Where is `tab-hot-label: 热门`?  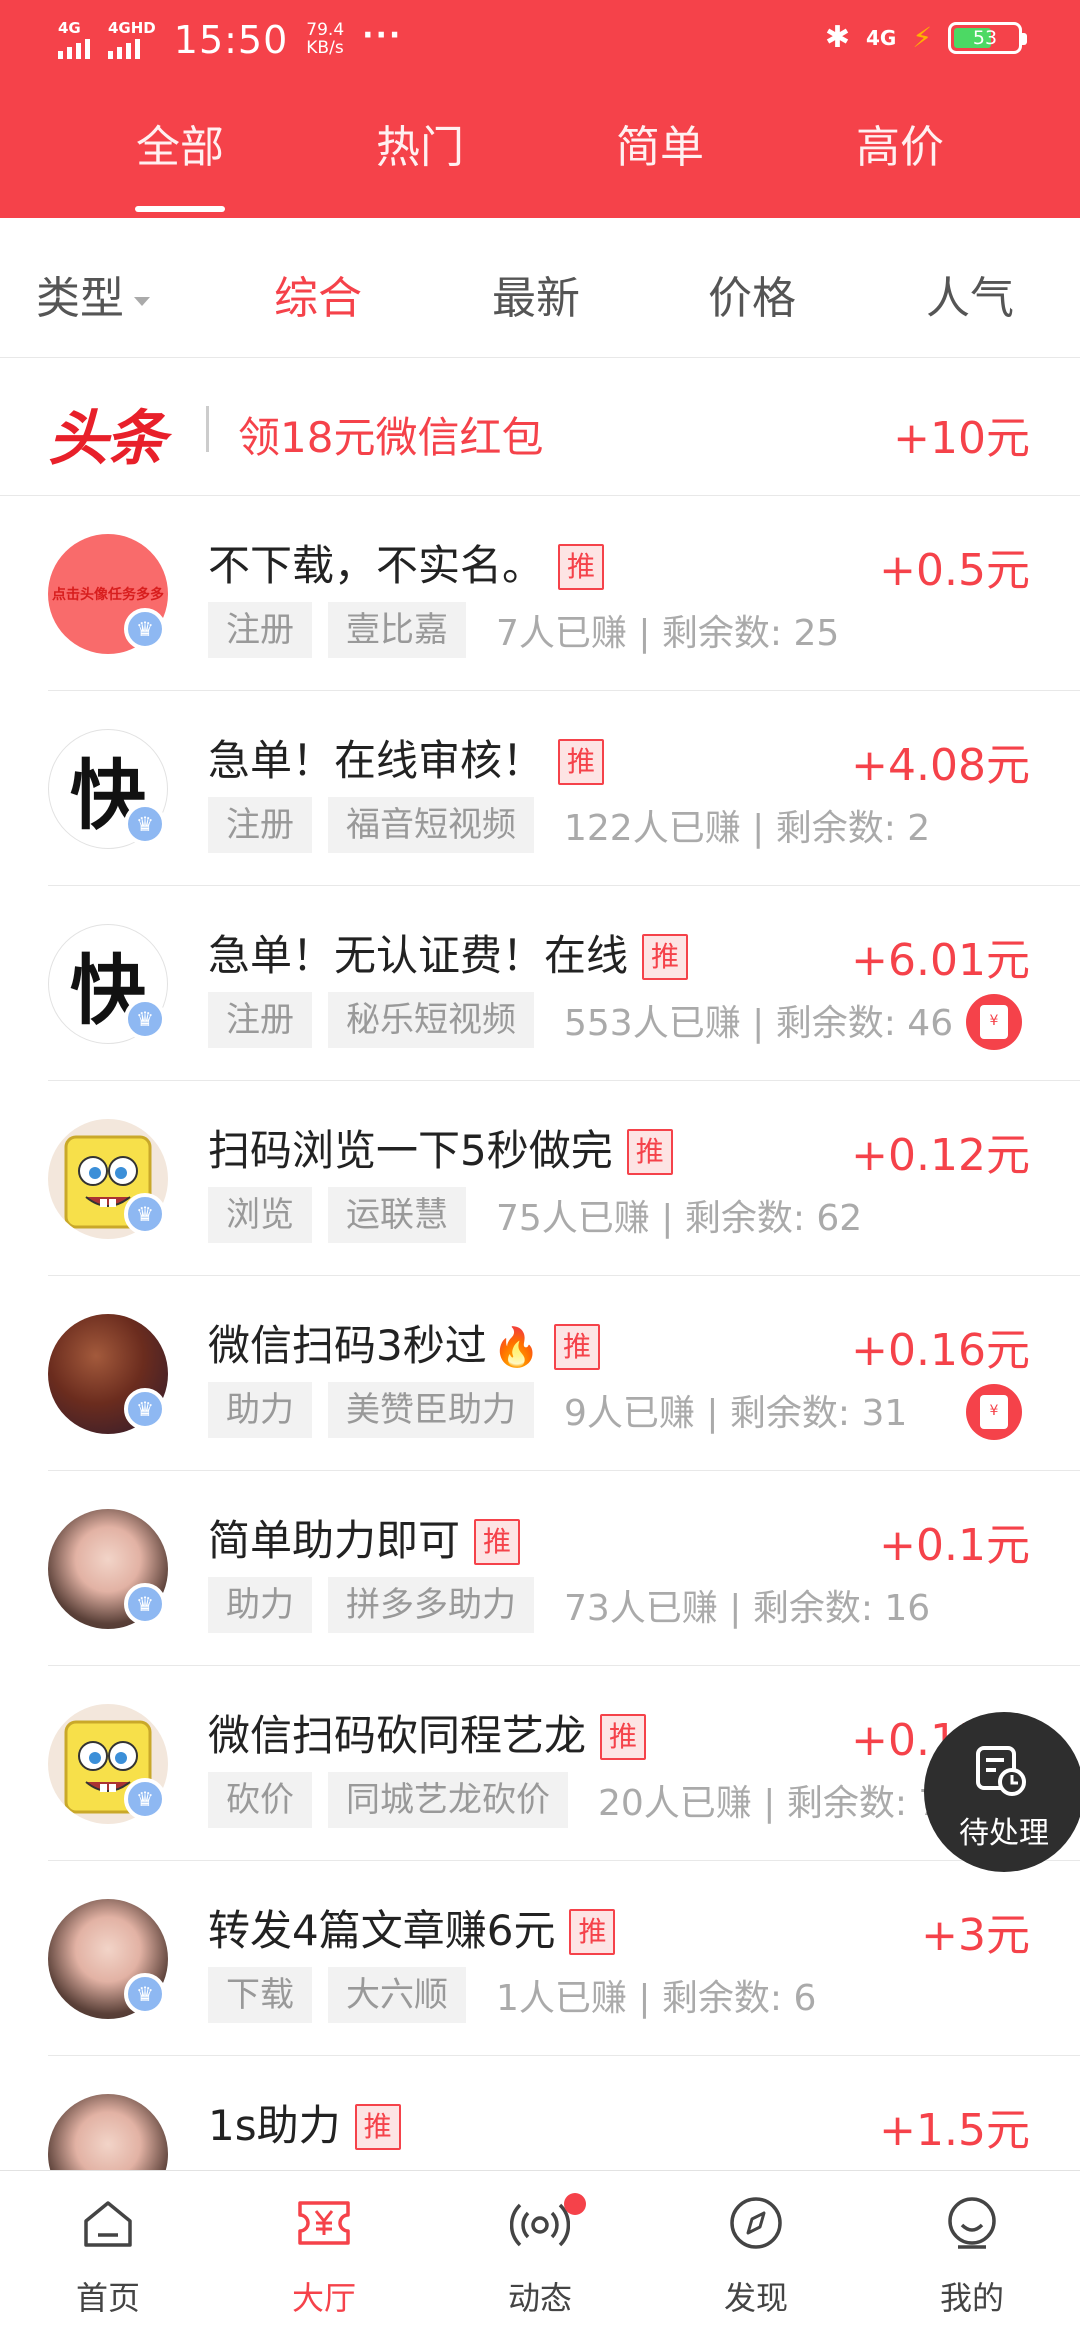 tab-hot-label: 热门 is located at coordinates (420, 147).